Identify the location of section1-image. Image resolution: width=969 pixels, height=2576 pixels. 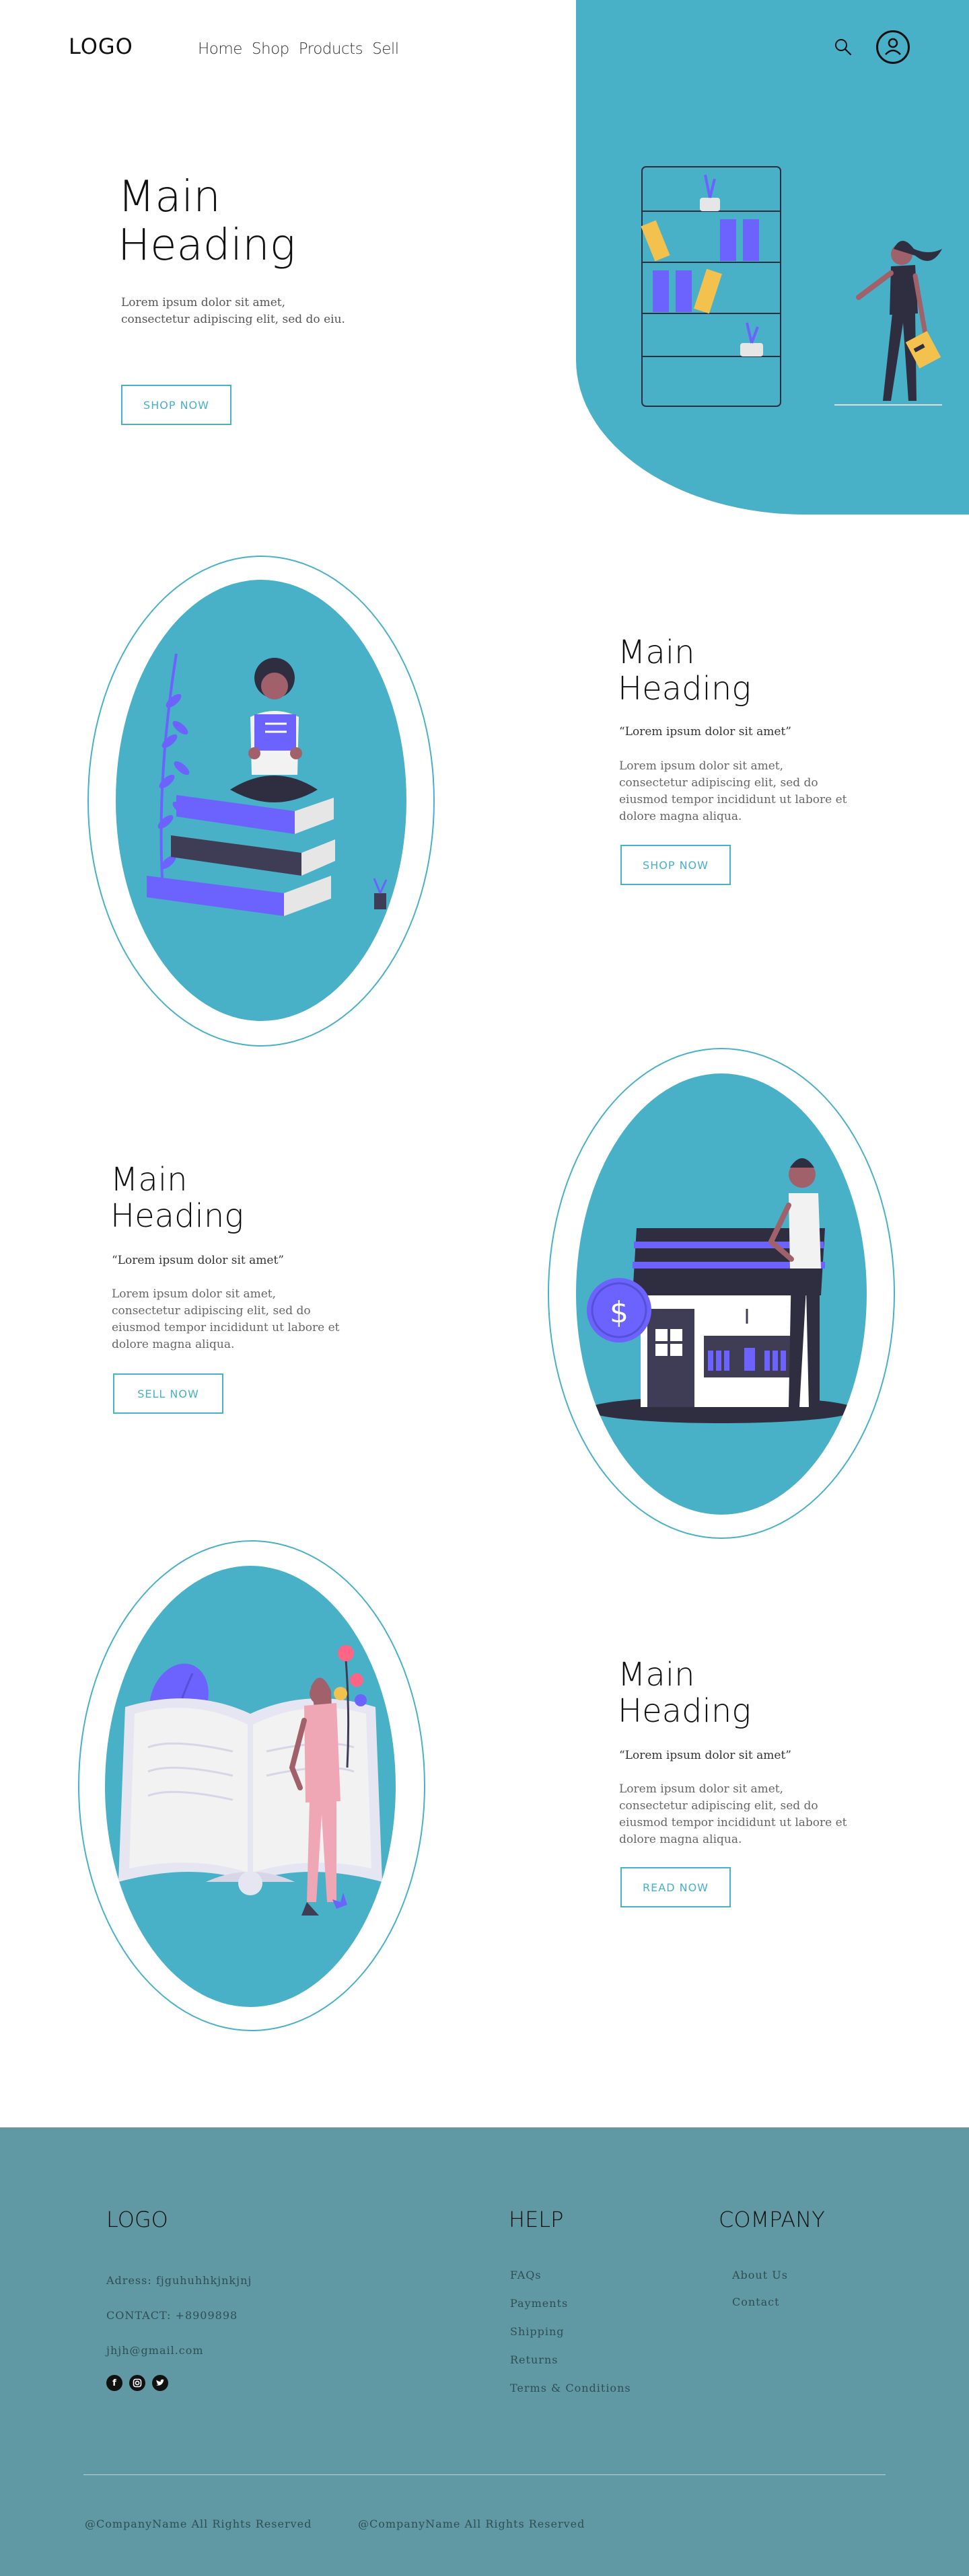
(261, 800).